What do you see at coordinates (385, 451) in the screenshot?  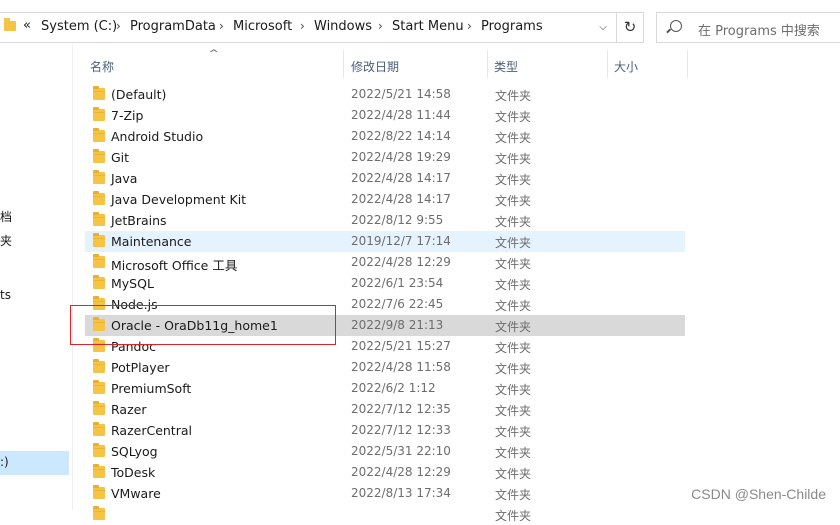 I see `list-item: SQLyog 2022/5/31 22:10 文件夹` at bounding box center [385, 451].